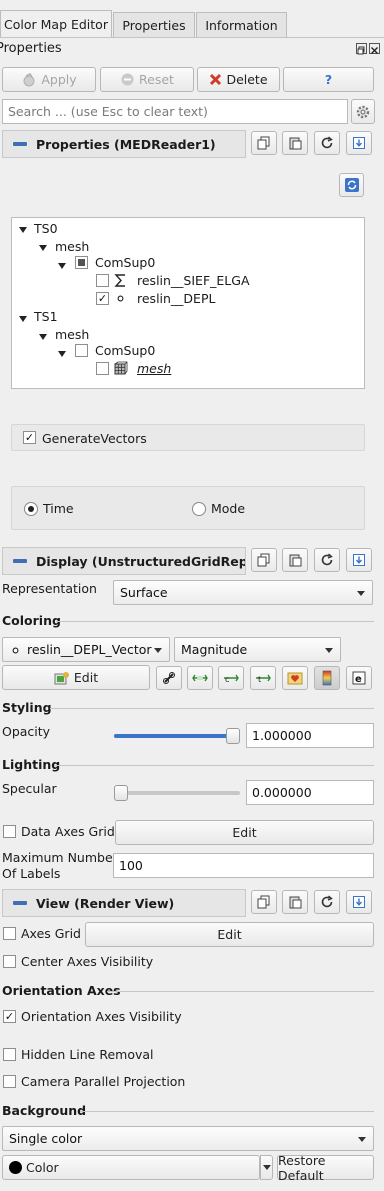 This screenshot has width=384, height=1191. I want to click on tab-properties: Properties, so click(154, 25).